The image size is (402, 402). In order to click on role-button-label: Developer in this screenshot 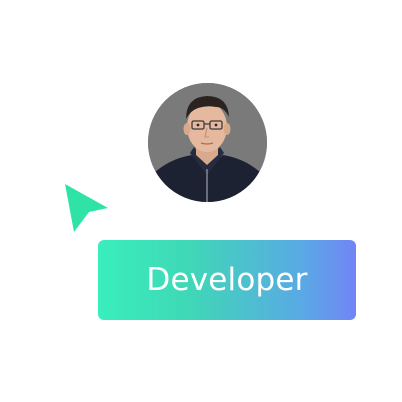, I will do `click(227, 280)`.